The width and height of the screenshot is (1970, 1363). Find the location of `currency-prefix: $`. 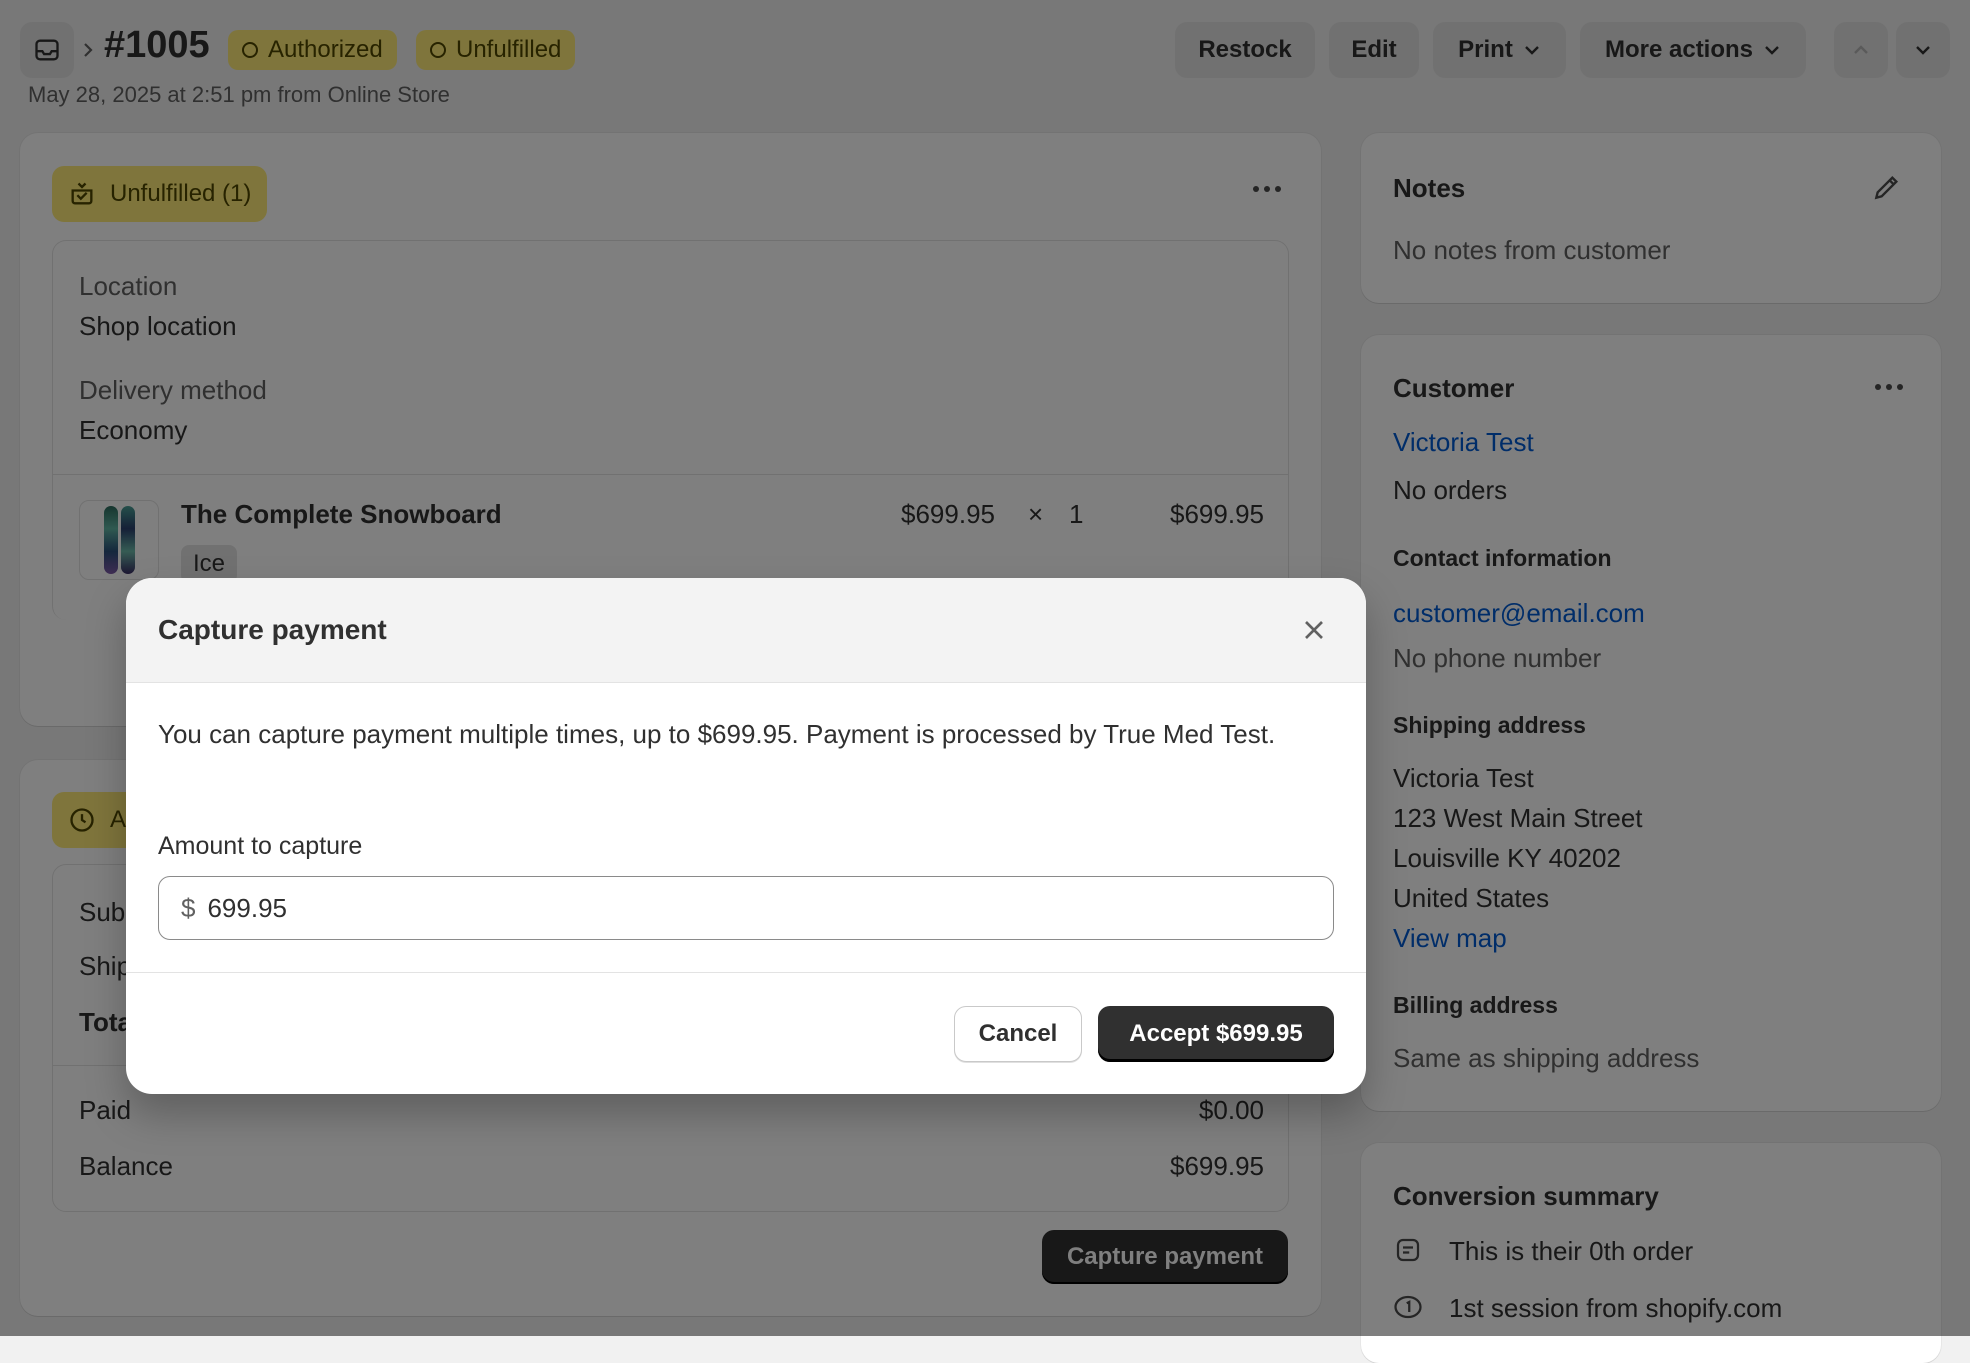

currency-prefix: $ is located at coordinates (188, 907).